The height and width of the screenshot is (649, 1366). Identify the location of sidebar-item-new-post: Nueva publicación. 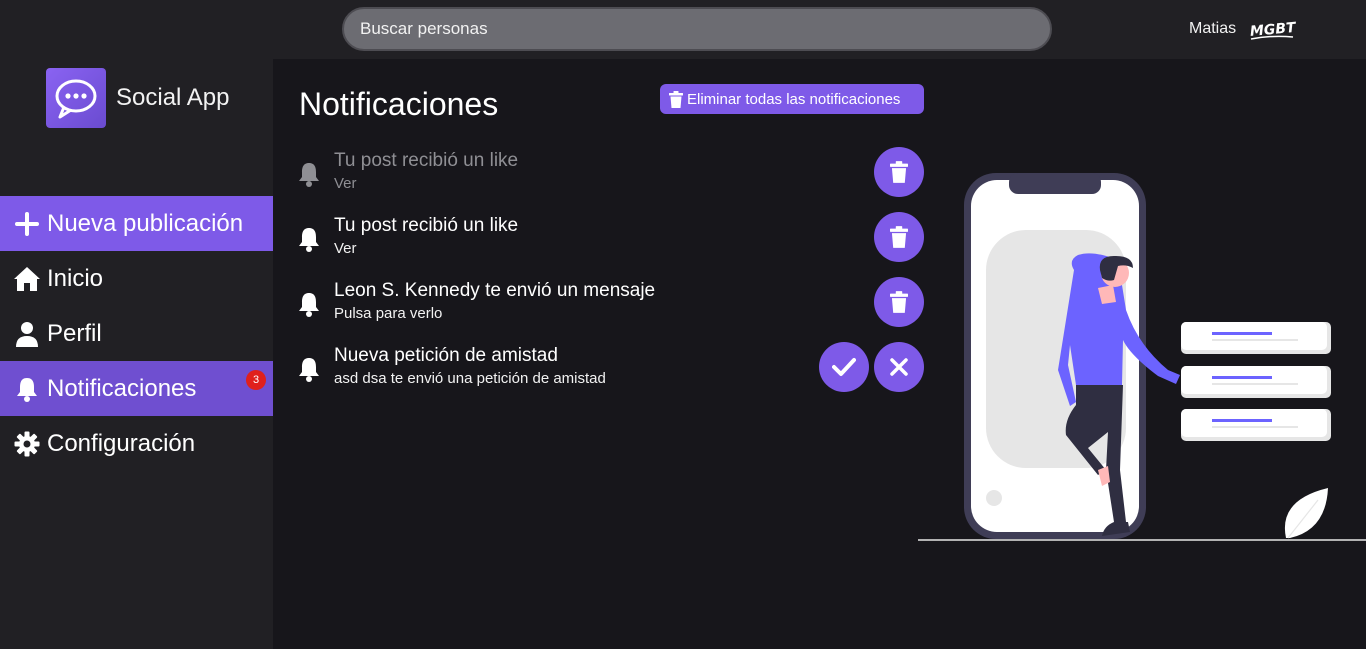
(136, 223).